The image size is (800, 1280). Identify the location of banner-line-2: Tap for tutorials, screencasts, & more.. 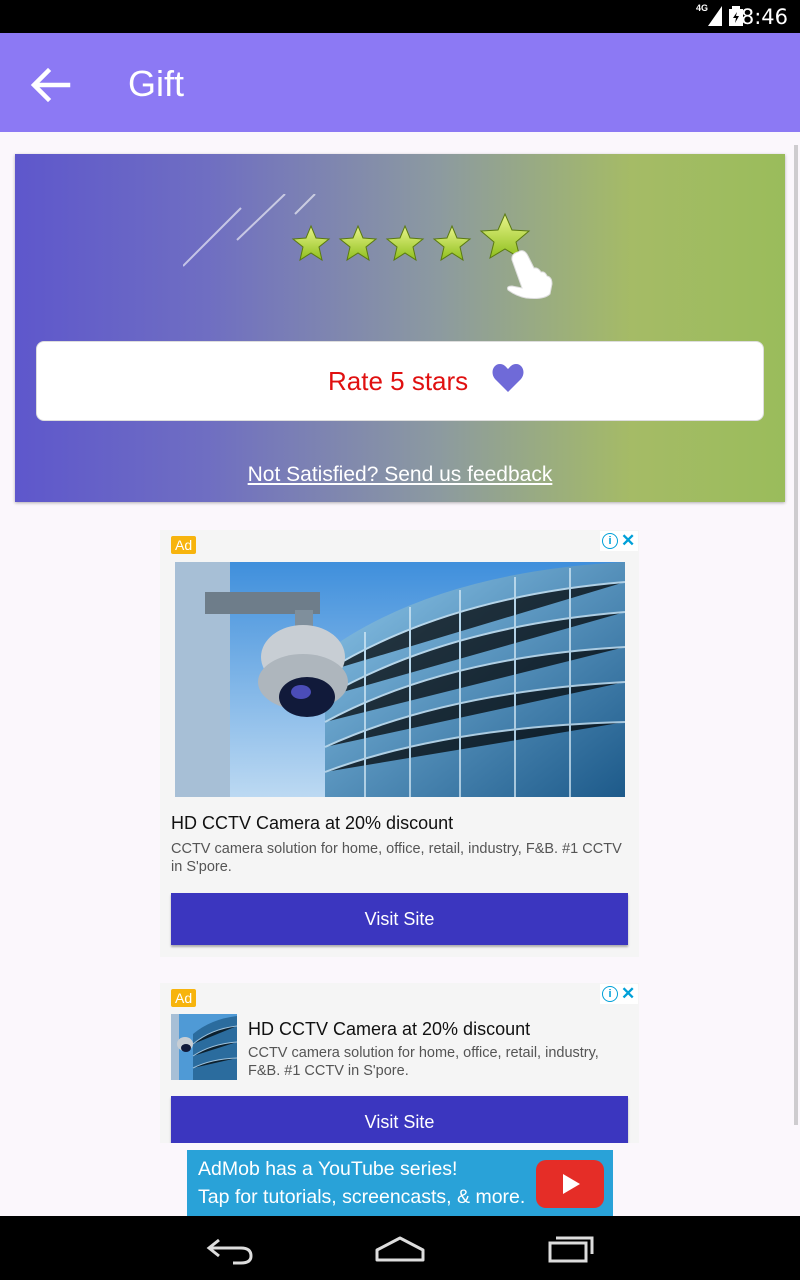
(362, 1197).